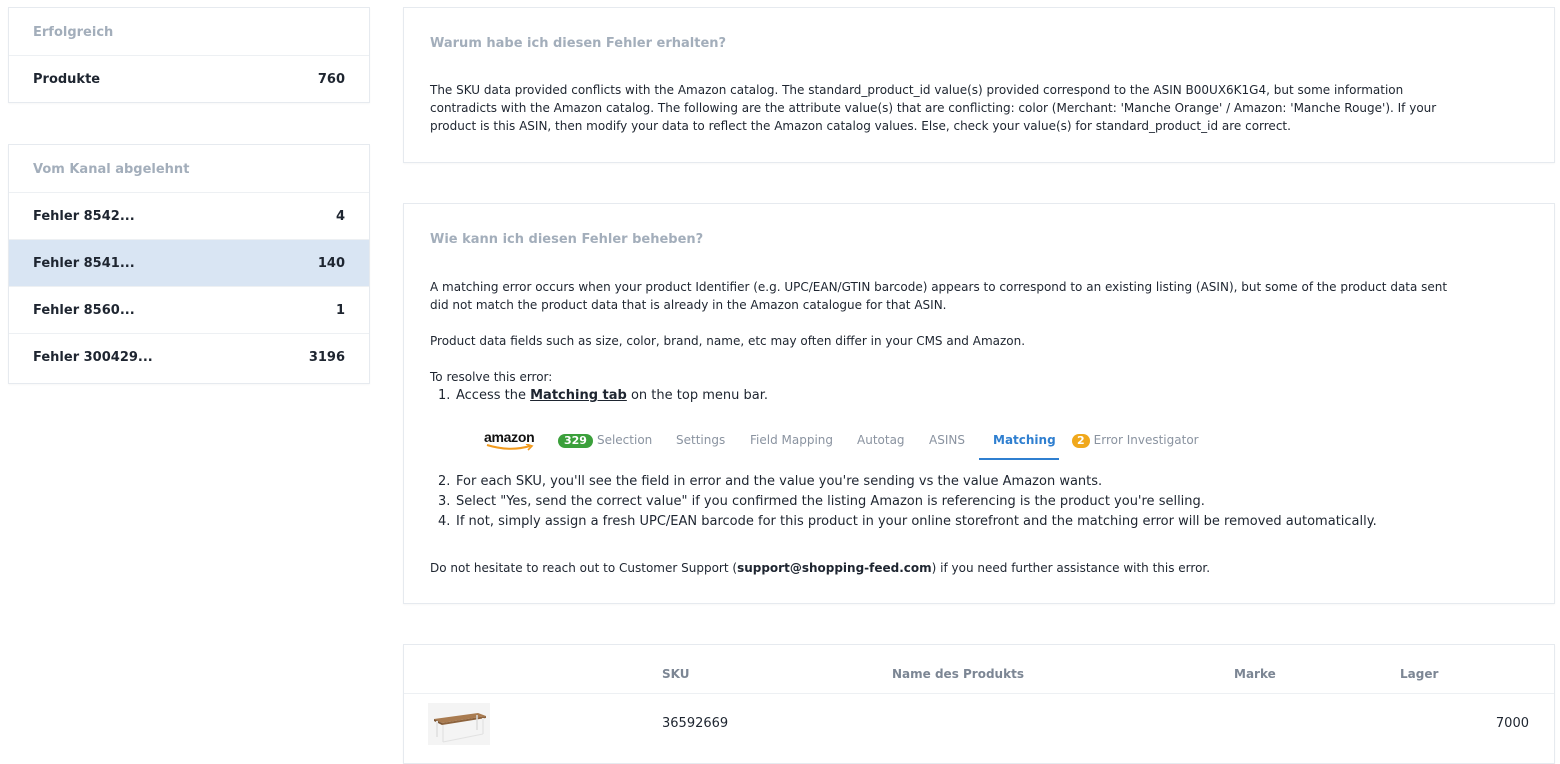 This screenshot has height=764, width=1560. What do you see at coordinates (1255, 674) in the screenshot?
I see `column-header-brand: Marke` at bounding box center [1255, 674].